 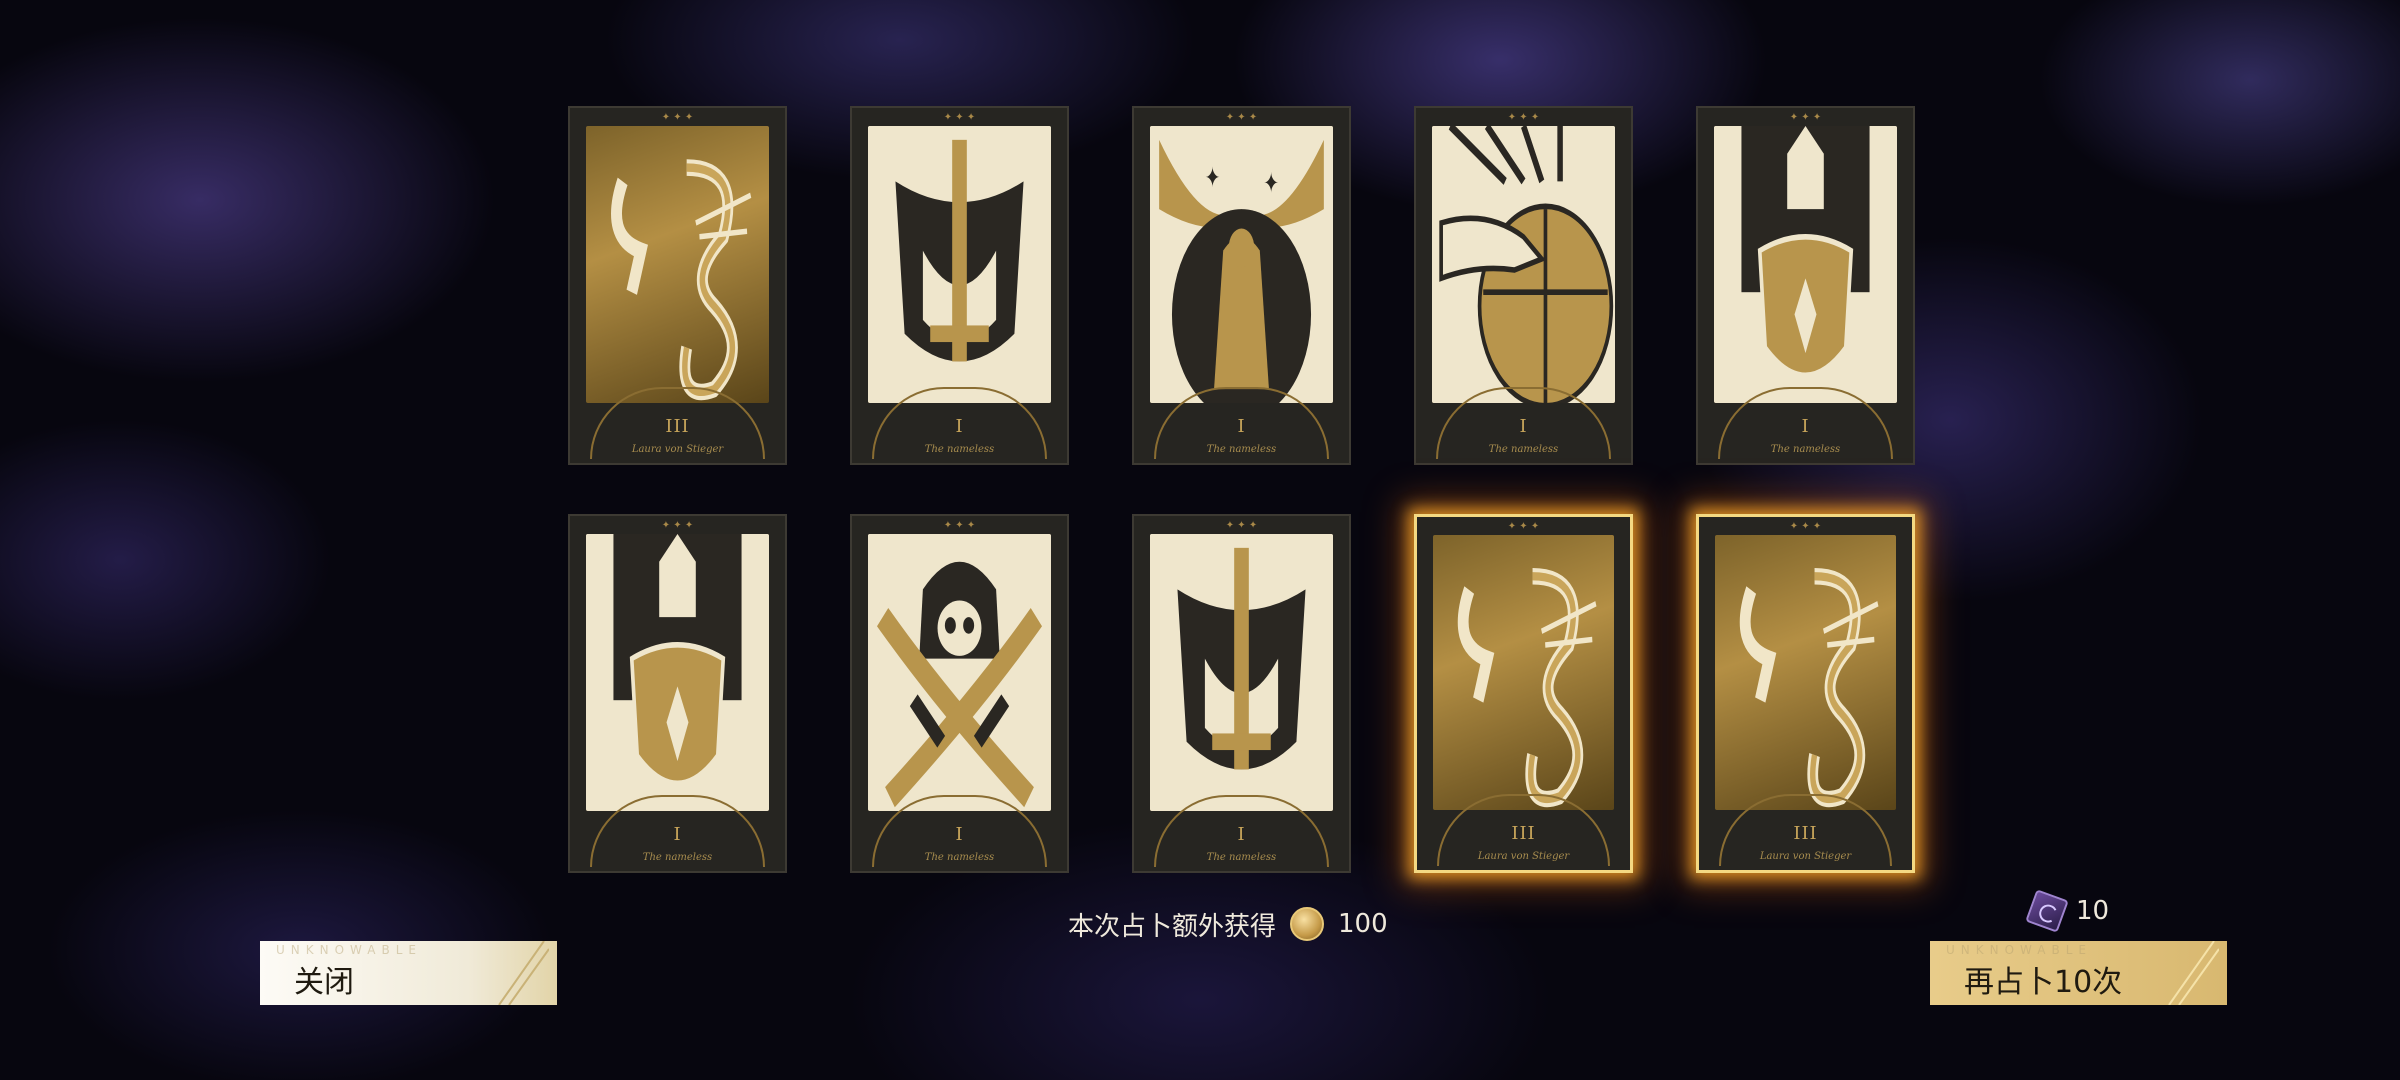 I want to click on draw-again-button-label: 再占卜10次, so click(x=2043, y=982).